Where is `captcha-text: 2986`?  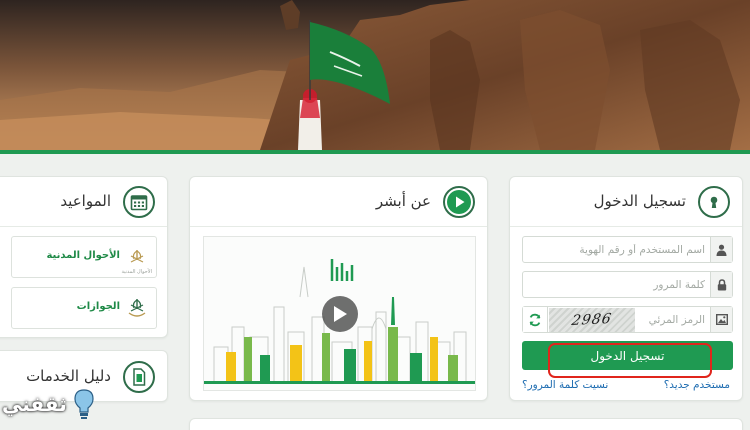 captcha-text: 2986 is located at coordinates (592, 320).